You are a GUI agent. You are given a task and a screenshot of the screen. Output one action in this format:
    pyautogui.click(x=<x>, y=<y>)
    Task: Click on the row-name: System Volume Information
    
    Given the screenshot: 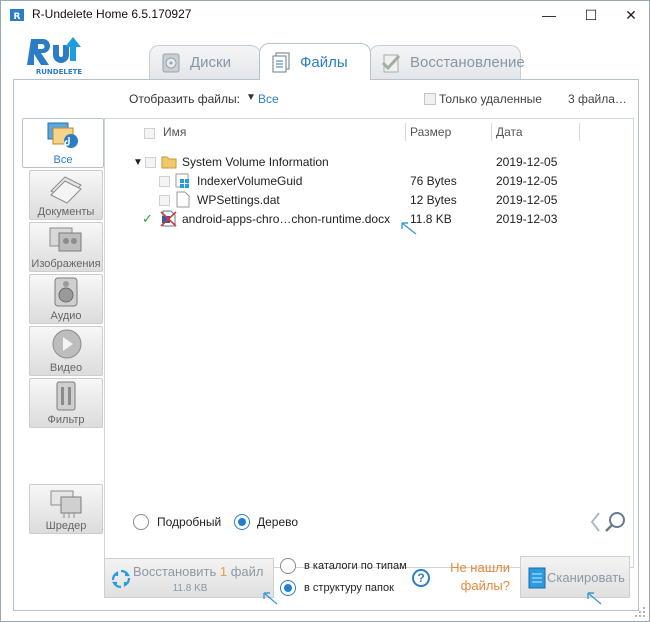 What is the action you would take?
    pyautogui.click(x=255, y=162)
    